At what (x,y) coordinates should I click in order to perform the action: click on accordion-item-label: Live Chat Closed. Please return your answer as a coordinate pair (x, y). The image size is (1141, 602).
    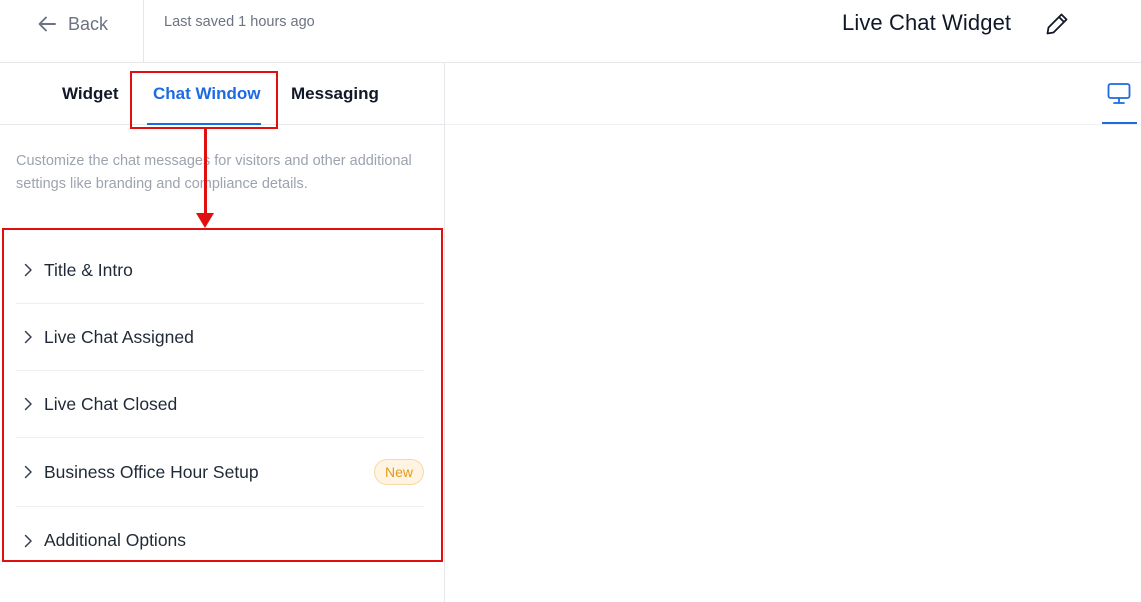
    Looking at the image, I should click on (111, 403).